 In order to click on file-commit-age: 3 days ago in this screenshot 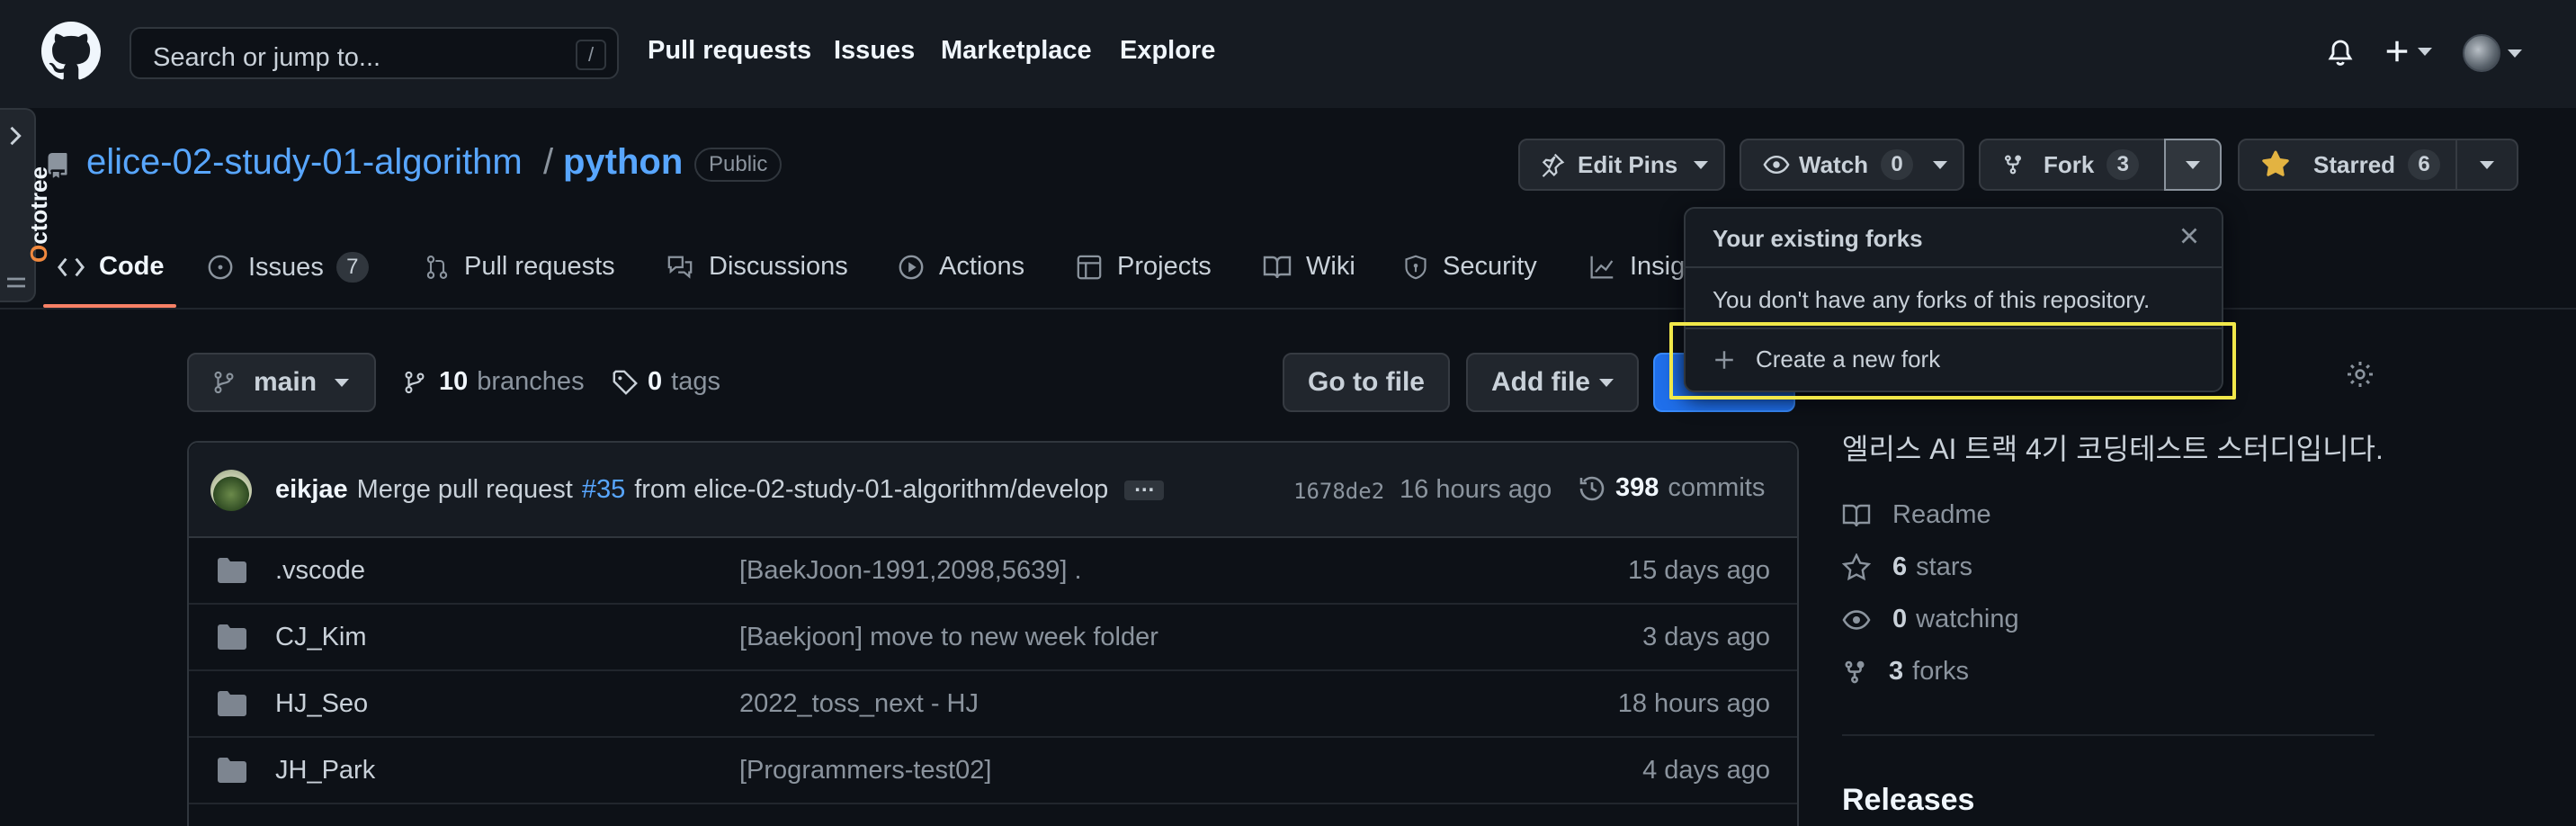, I will do `click(1706, 637)`.